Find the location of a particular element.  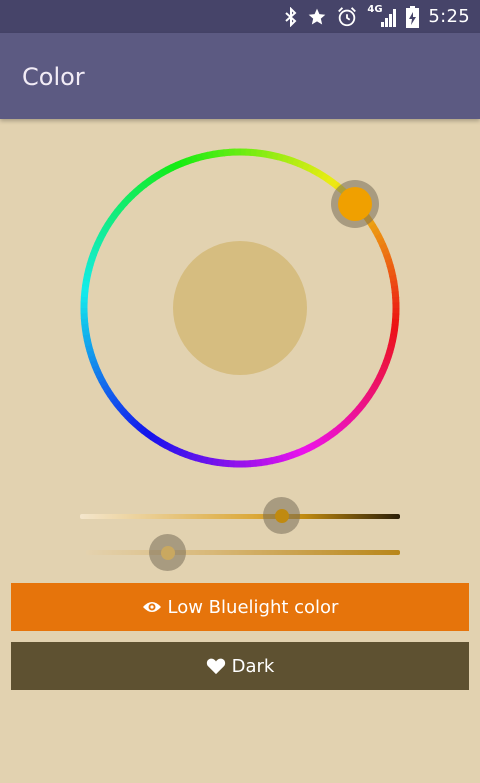

brightness-slider-thumb-dot is located at coordinates (281, 515).